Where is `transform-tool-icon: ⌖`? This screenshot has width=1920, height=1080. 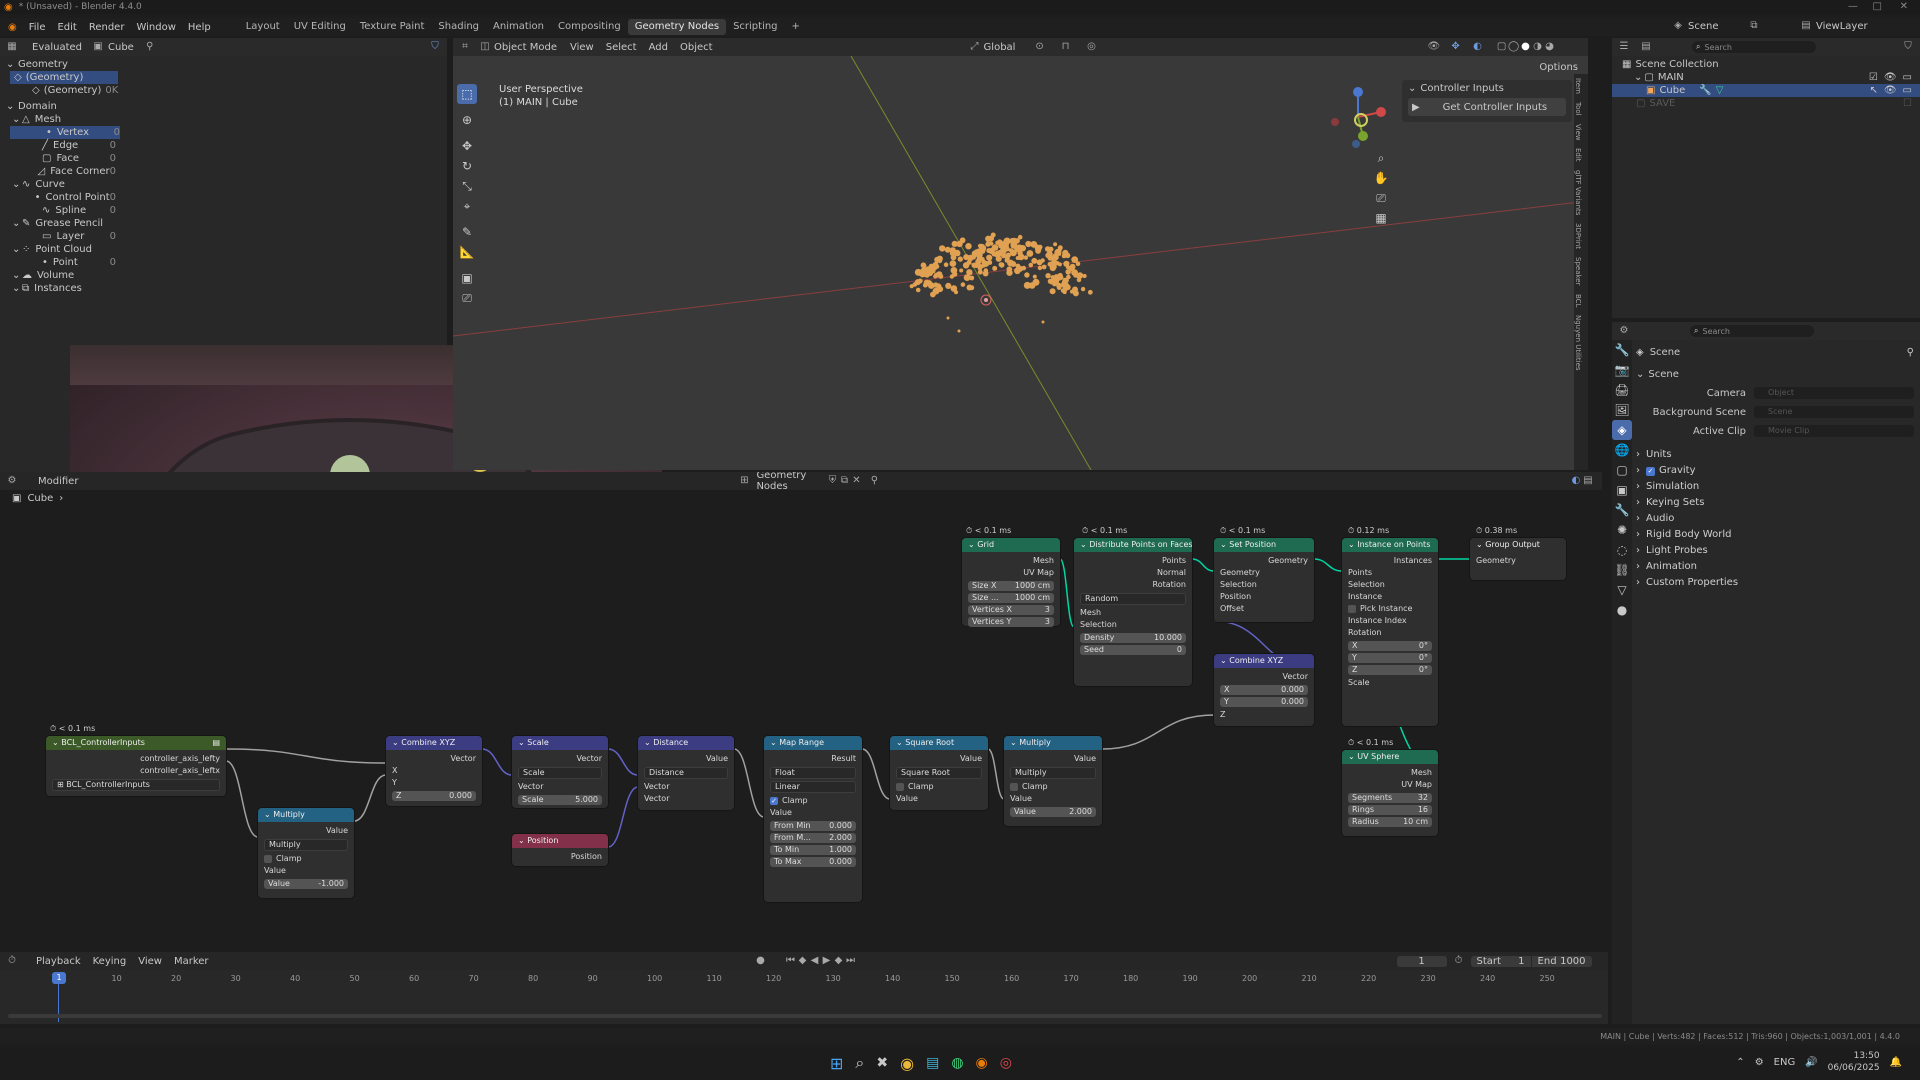
transform-tool-icon: ⌖ is located at coordinates (467, 206).